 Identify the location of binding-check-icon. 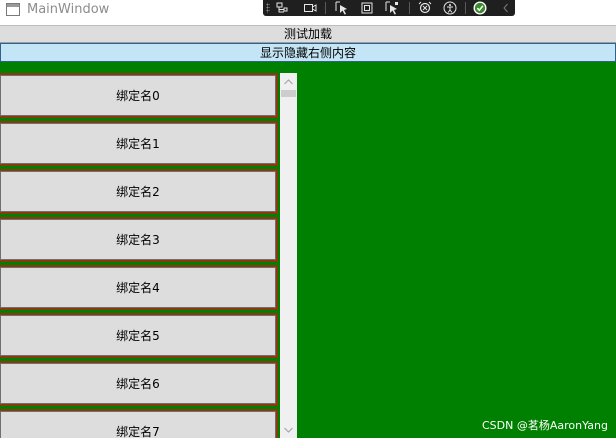
(480, 8).